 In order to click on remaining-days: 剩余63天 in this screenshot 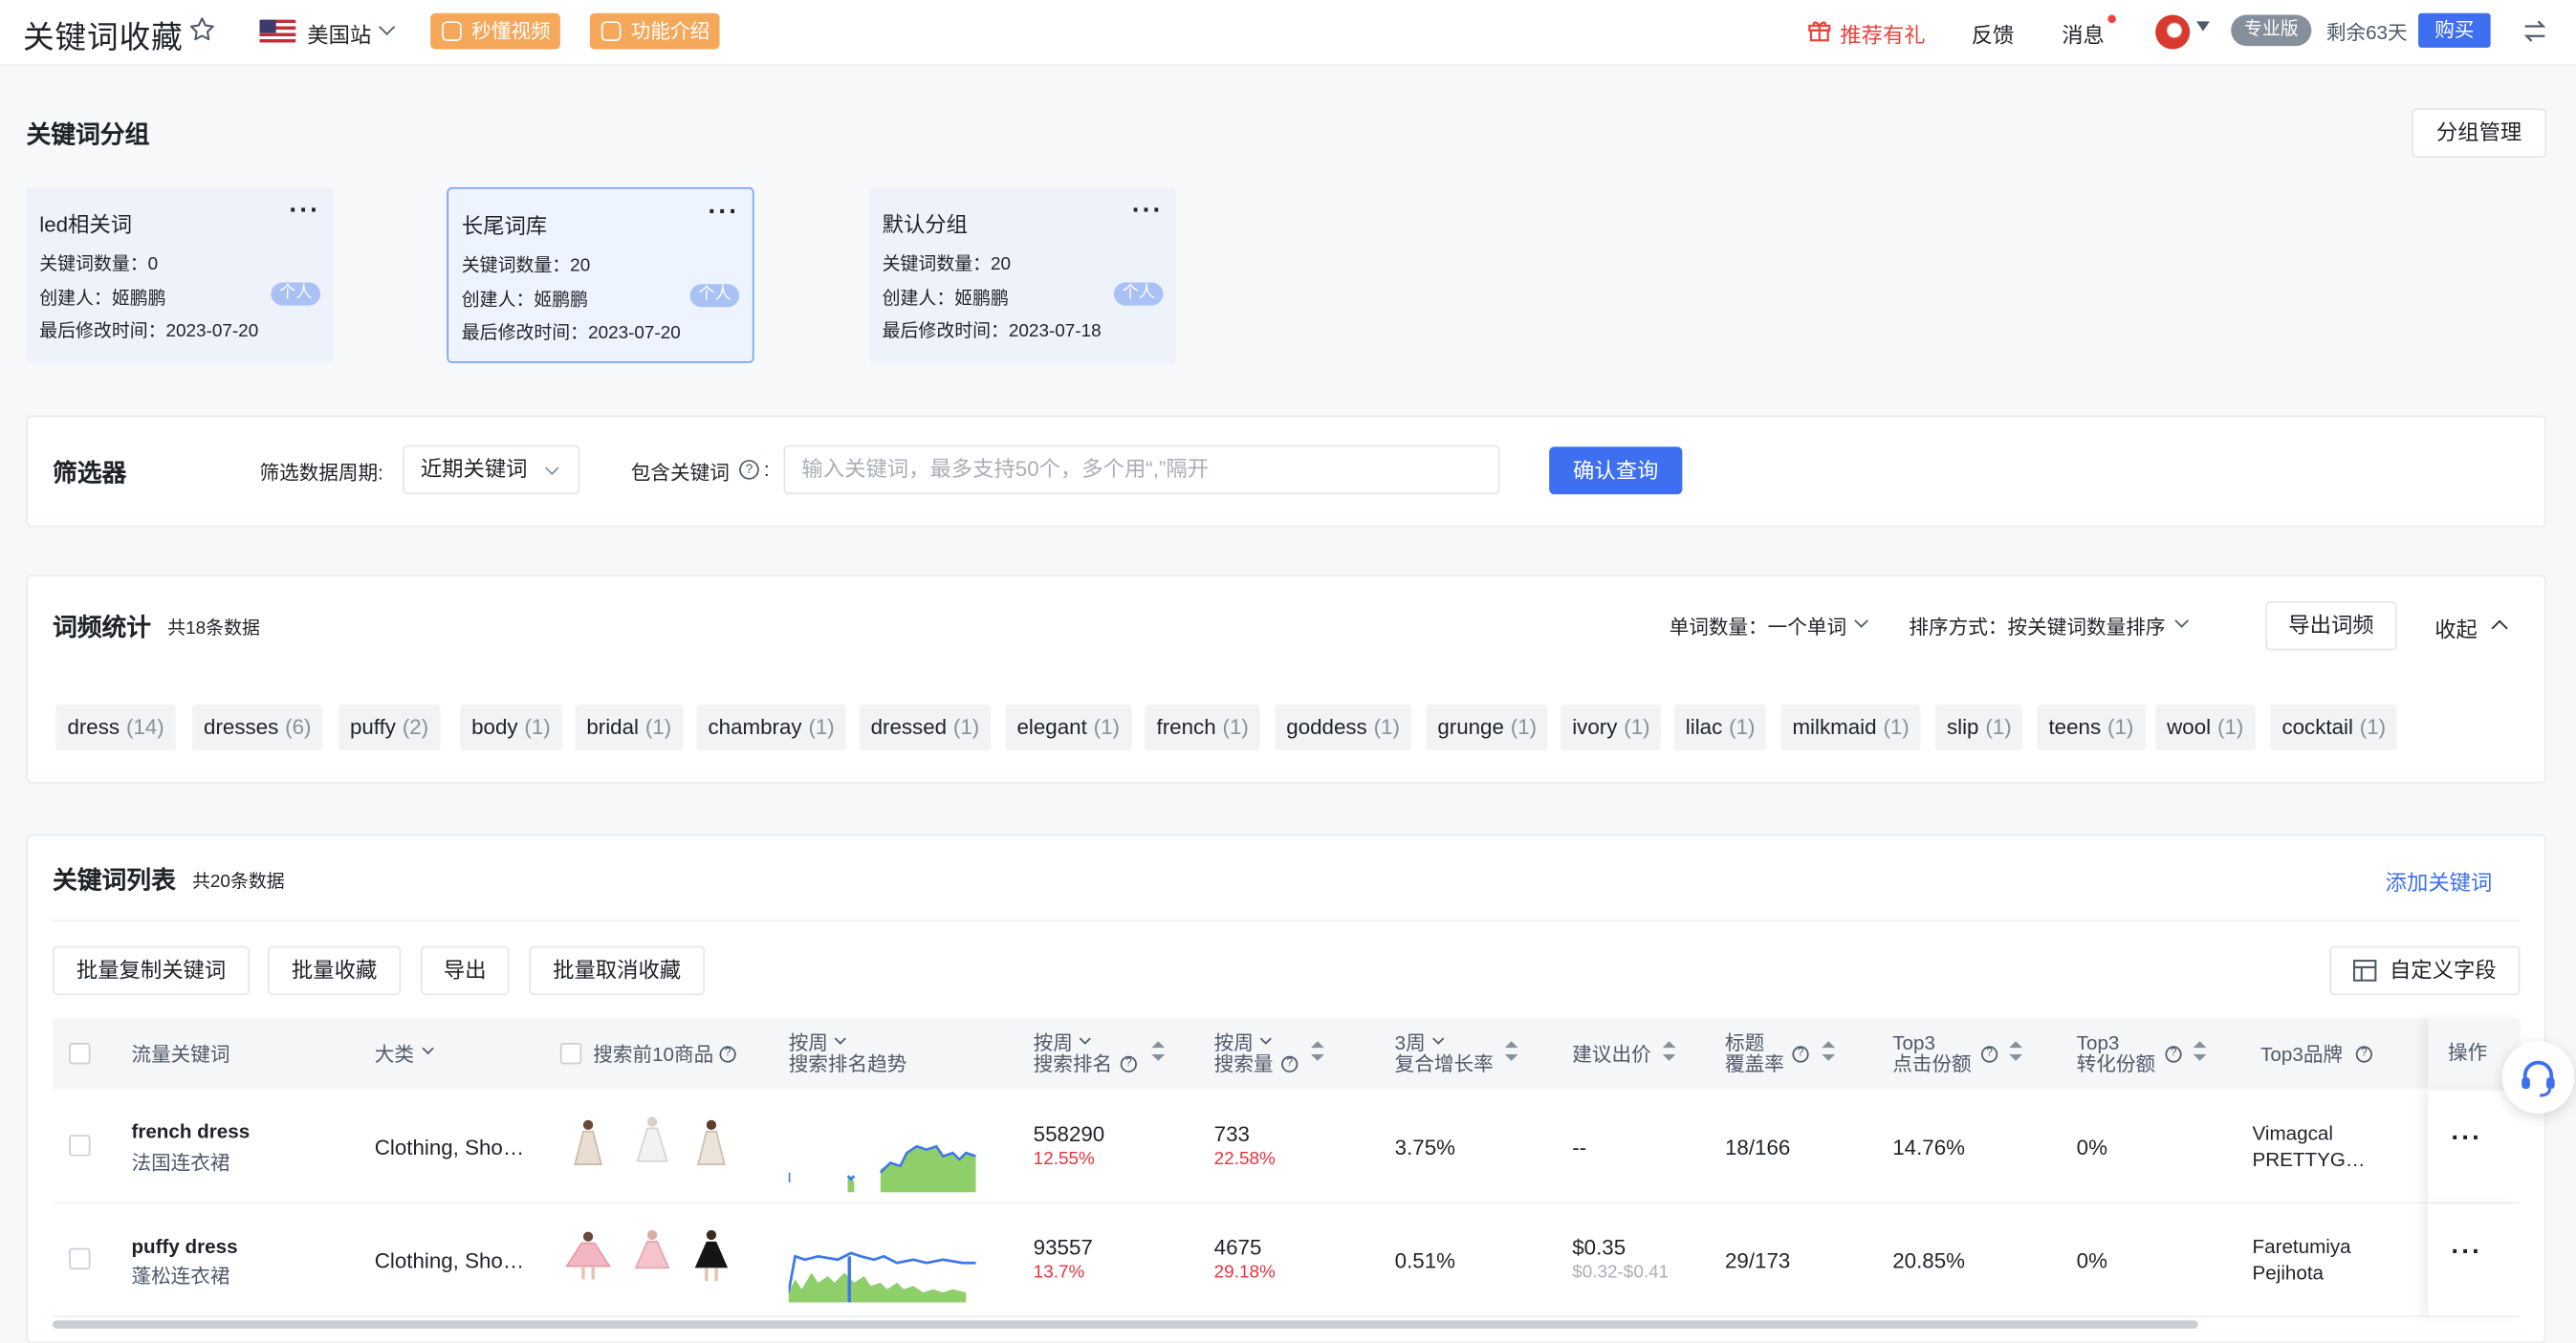, I will do `click(2366, 33)`.